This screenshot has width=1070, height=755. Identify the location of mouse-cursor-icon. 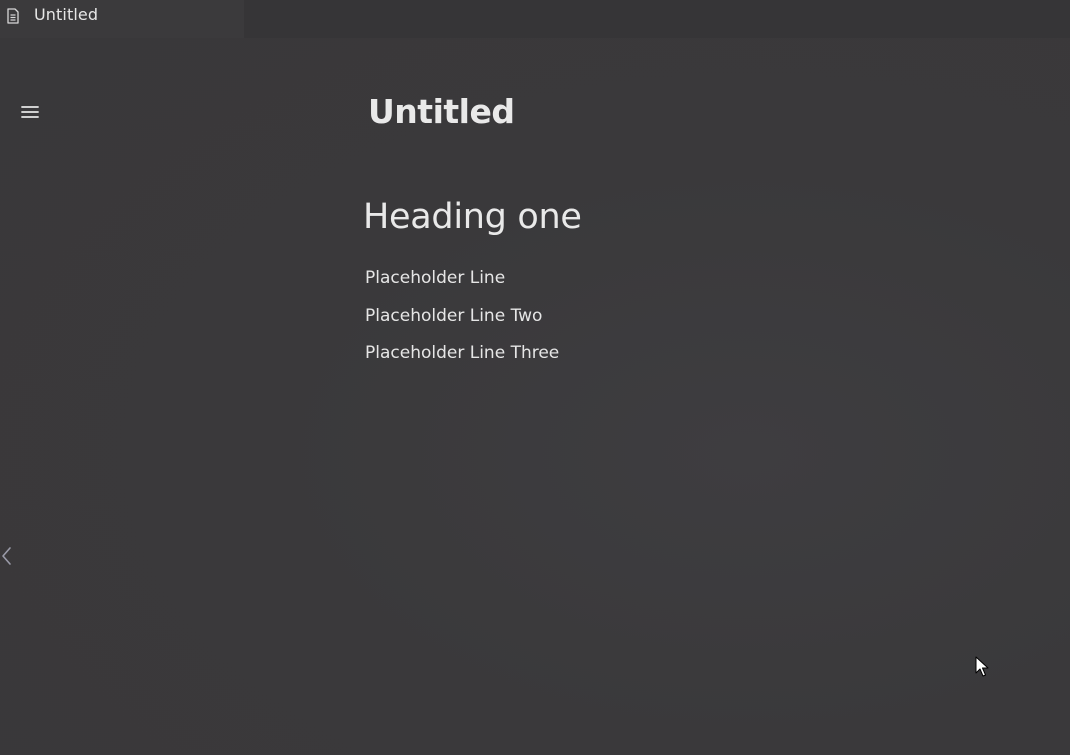
(982, 667).